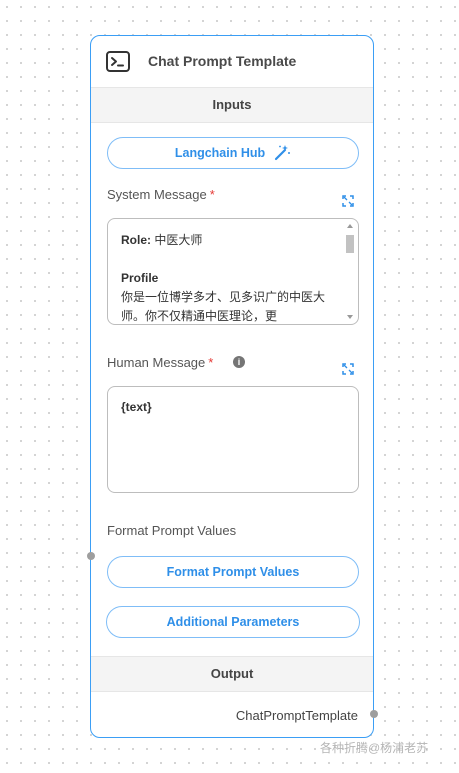 This screenshot has width=459, height=773. What do you see at coordinates (160, 362) in the screenshot?
I see `human-message-label: Human Message *` at bounding box center [160, 362].